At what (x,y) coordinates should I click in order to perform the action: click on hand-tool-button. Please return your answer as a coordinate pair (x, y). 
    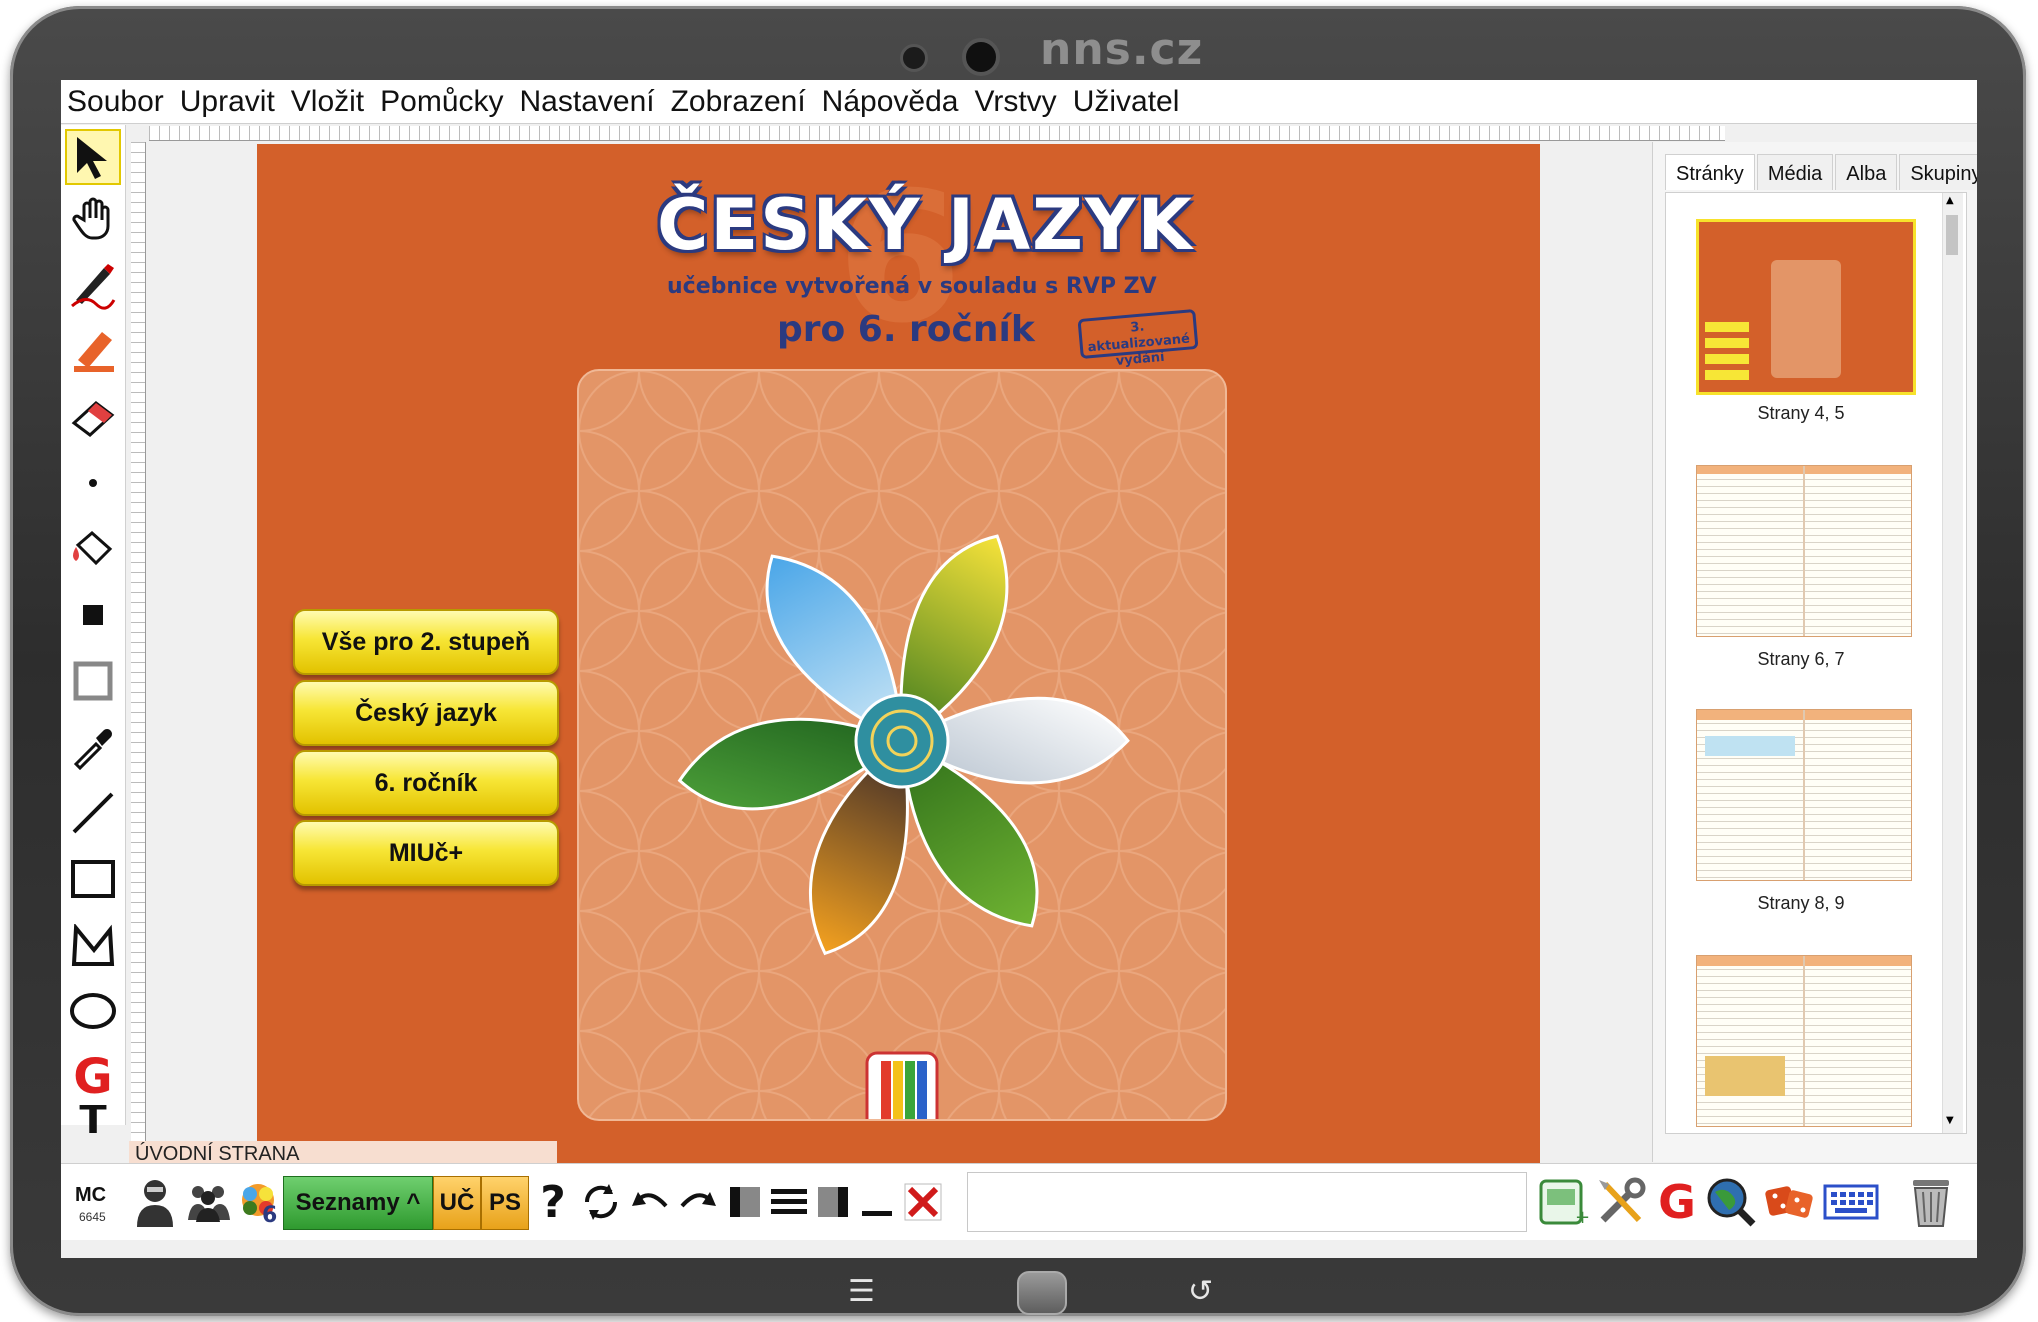
    Looking at the image, I should click on (93, 219).